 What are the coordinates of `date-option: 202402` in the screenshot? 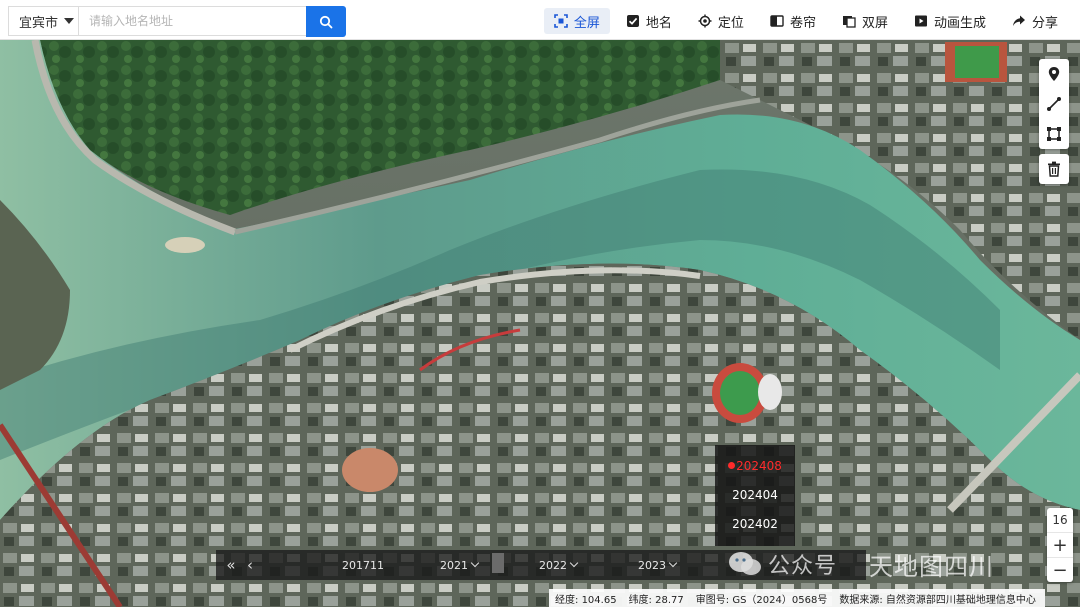 It's located at (755, 523).